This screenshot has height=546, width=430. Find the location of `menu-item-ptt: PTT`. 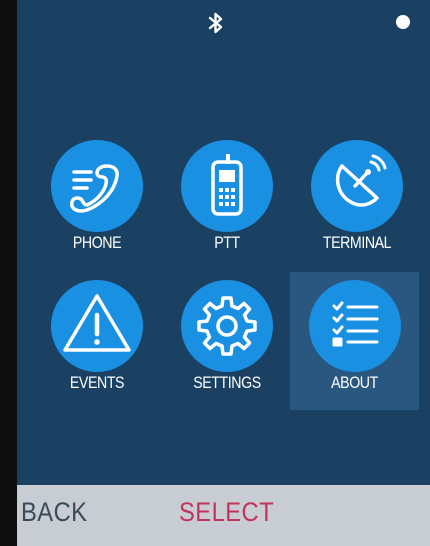

menu-item-ptt: PTT is located at coordinates (227, 201).